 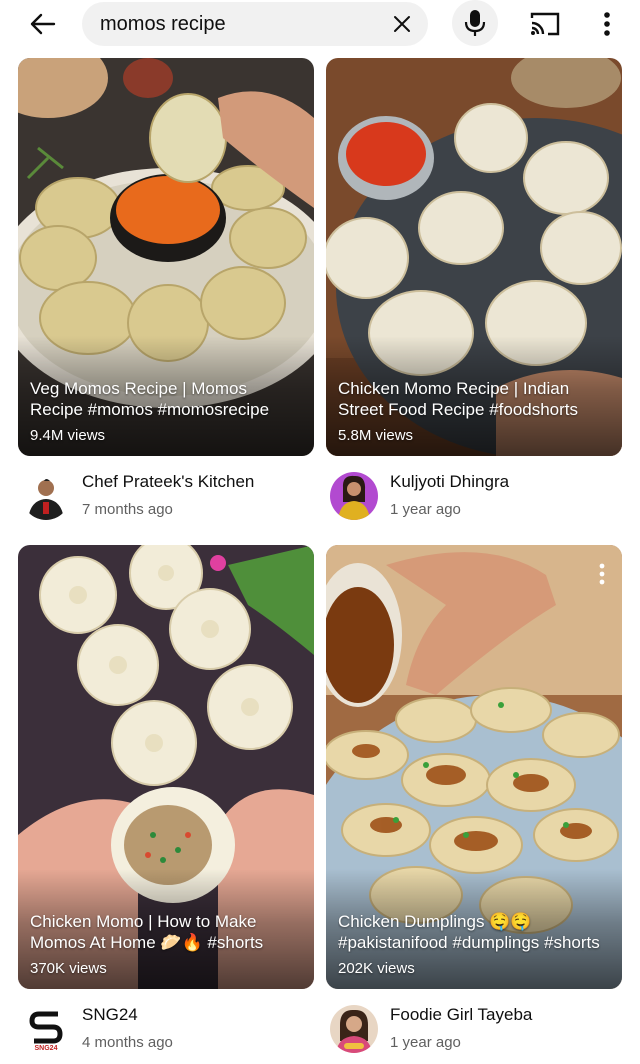 What do you see at coordinates (166, 494) in the screenshot?
I see `video-meta: Chef Prateek's Kitchen 7 months ago` at bounding box center [166, 494].